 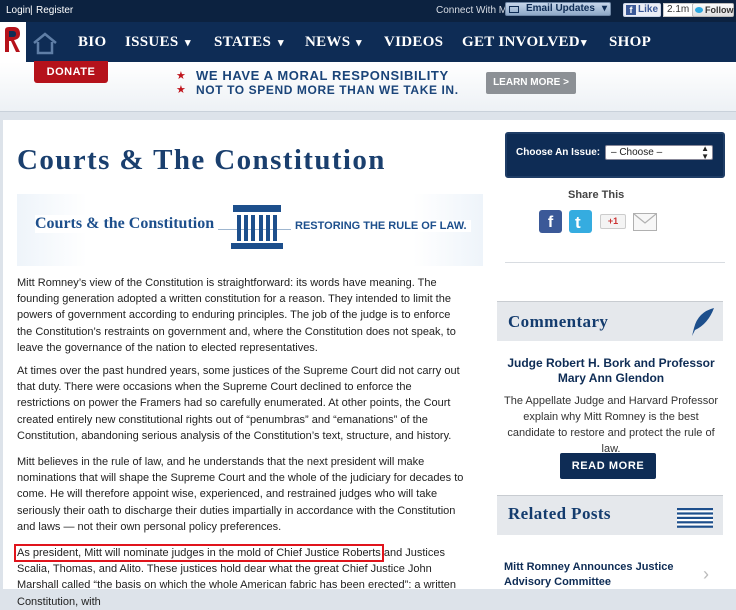 I want to click on like-label: Like, so click(x=648, y=9).